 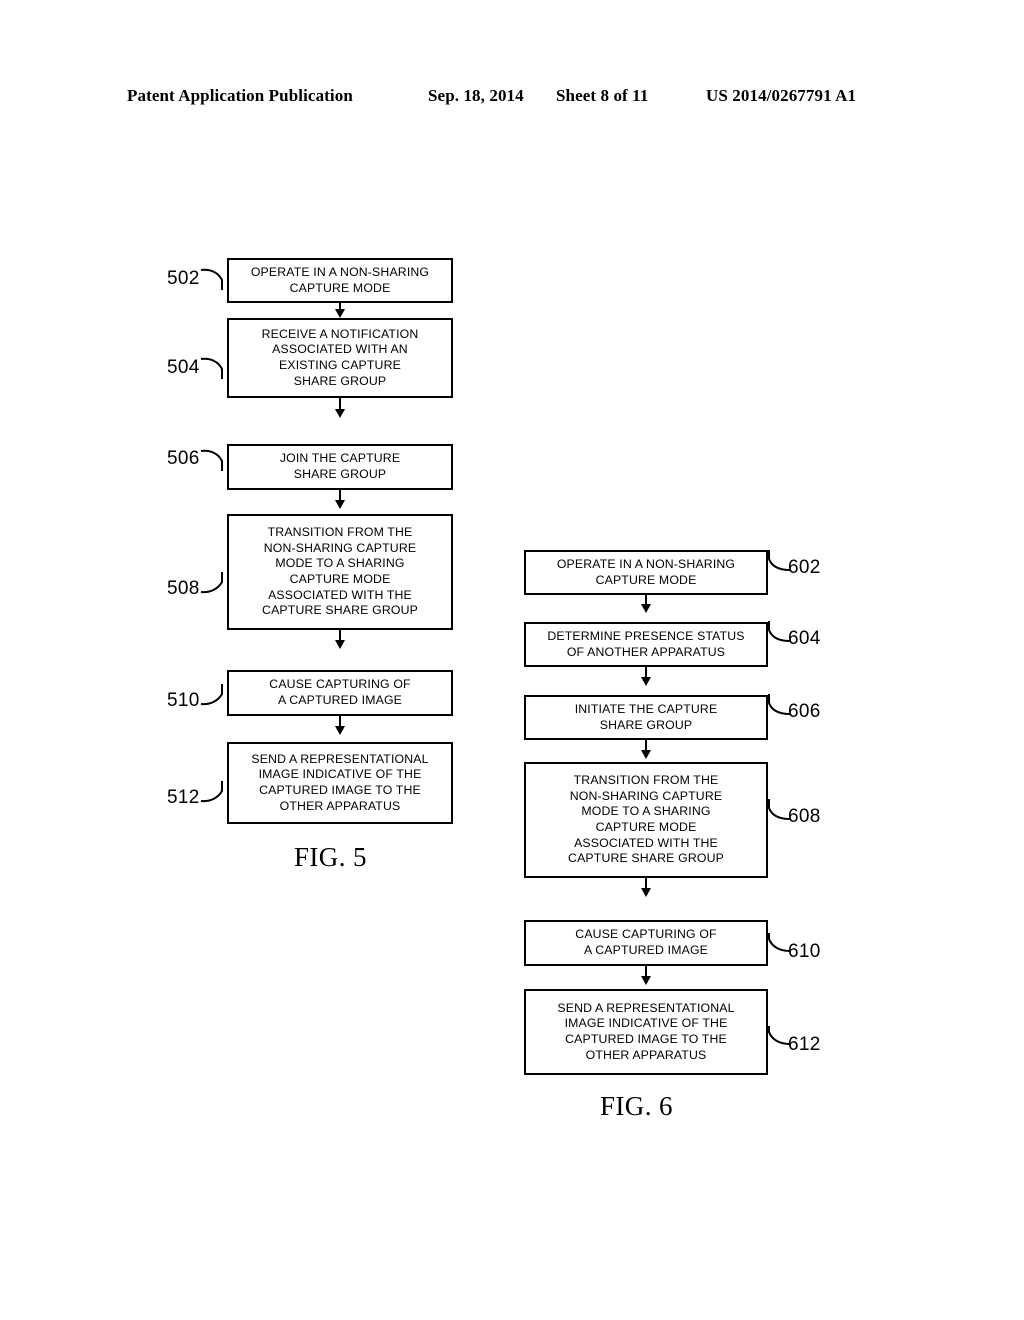 What do you see at coordinates (646, 1054) in the screenshot?
I see `flow-node-612-line-4: OTHER APPARATUS` at bounding box center [646, 1054].